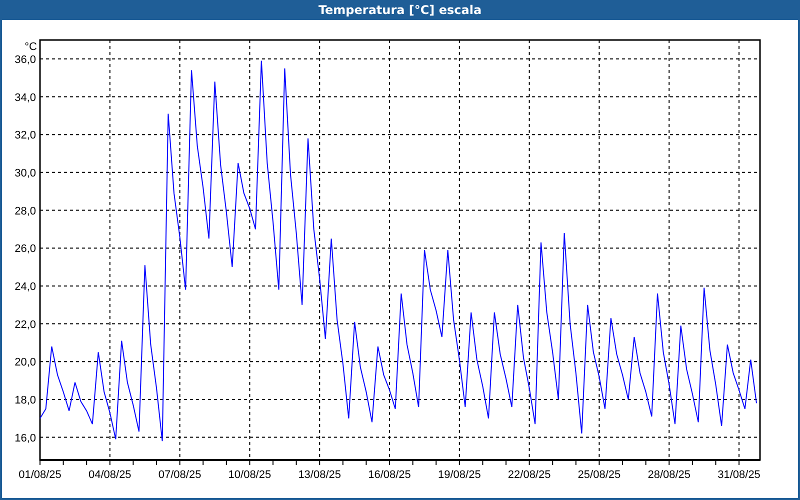 Image resolution: width=800 pixels, height=500 pixels. What do you see at coordinates (25, 249) in the screenshot?
I see `y-tick-label: 26,0` at bounding box center [25, 249].